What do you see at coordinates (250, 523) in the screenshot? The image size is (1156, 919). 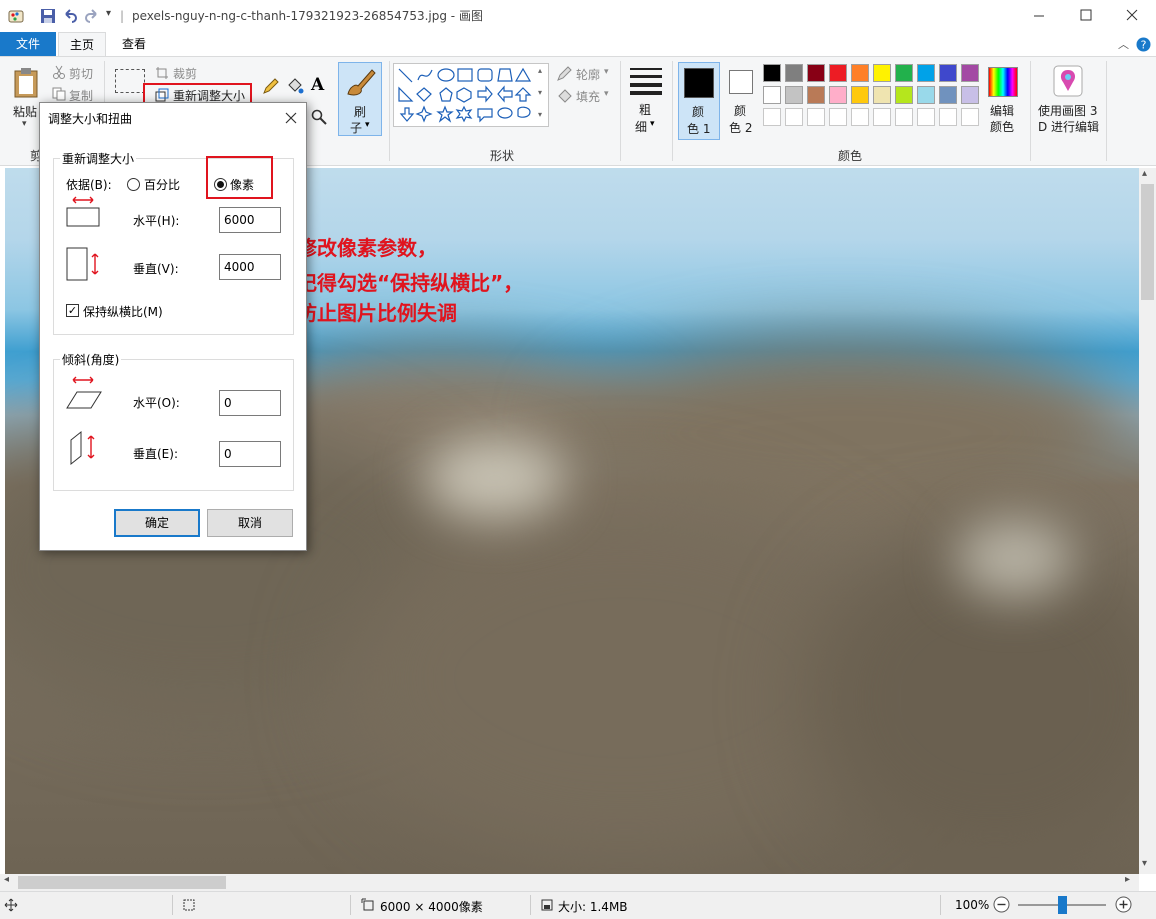 I see `cancel-button: 取消` at bounding box center [250, 523].